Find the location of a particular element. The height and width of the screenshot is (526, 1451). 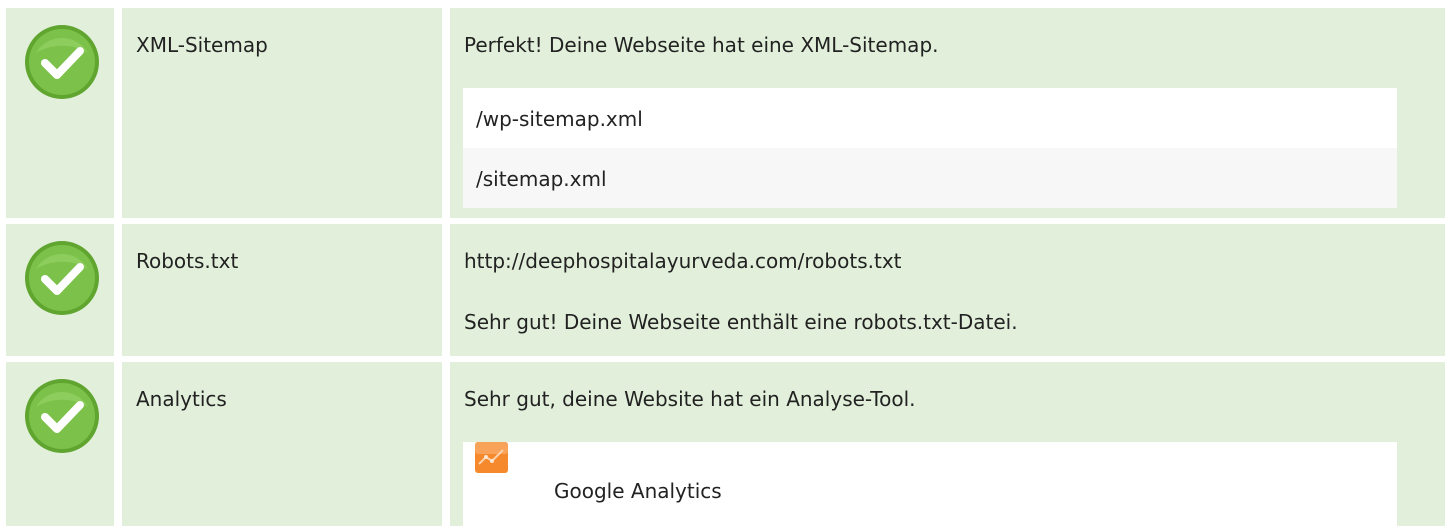

check-name-cell: Robots.txt is located at coordinates (282, 290).